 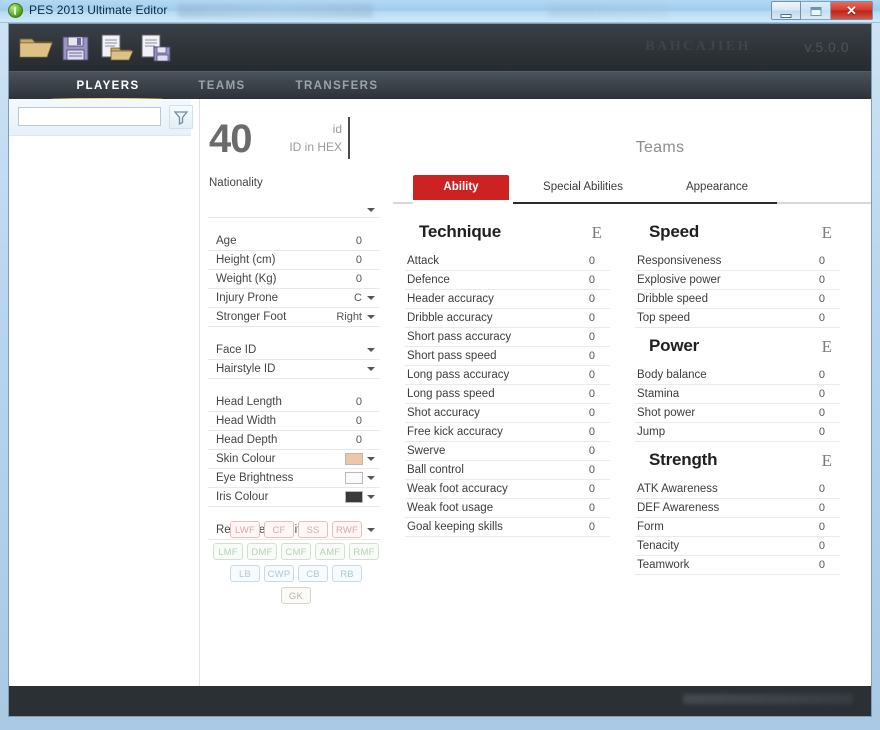 I want to click on funnel-filter-icon, so click(x=181, y=117).